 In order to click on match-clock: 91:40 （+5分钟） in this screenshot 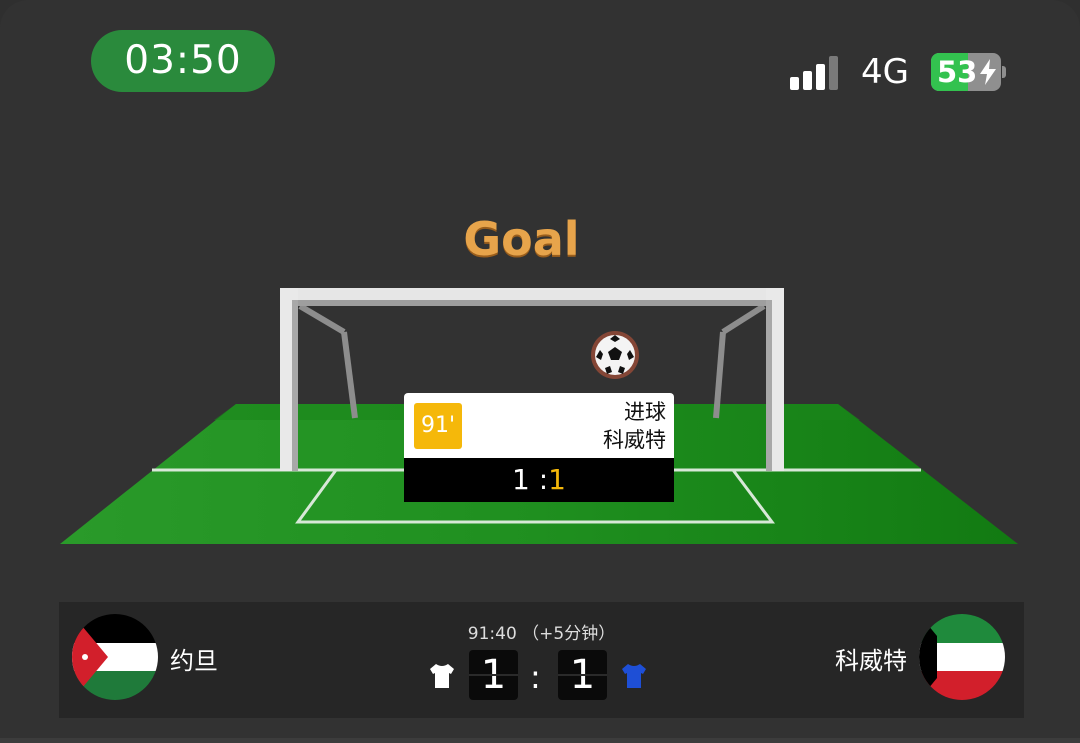, I will do `click(541, 634)`.